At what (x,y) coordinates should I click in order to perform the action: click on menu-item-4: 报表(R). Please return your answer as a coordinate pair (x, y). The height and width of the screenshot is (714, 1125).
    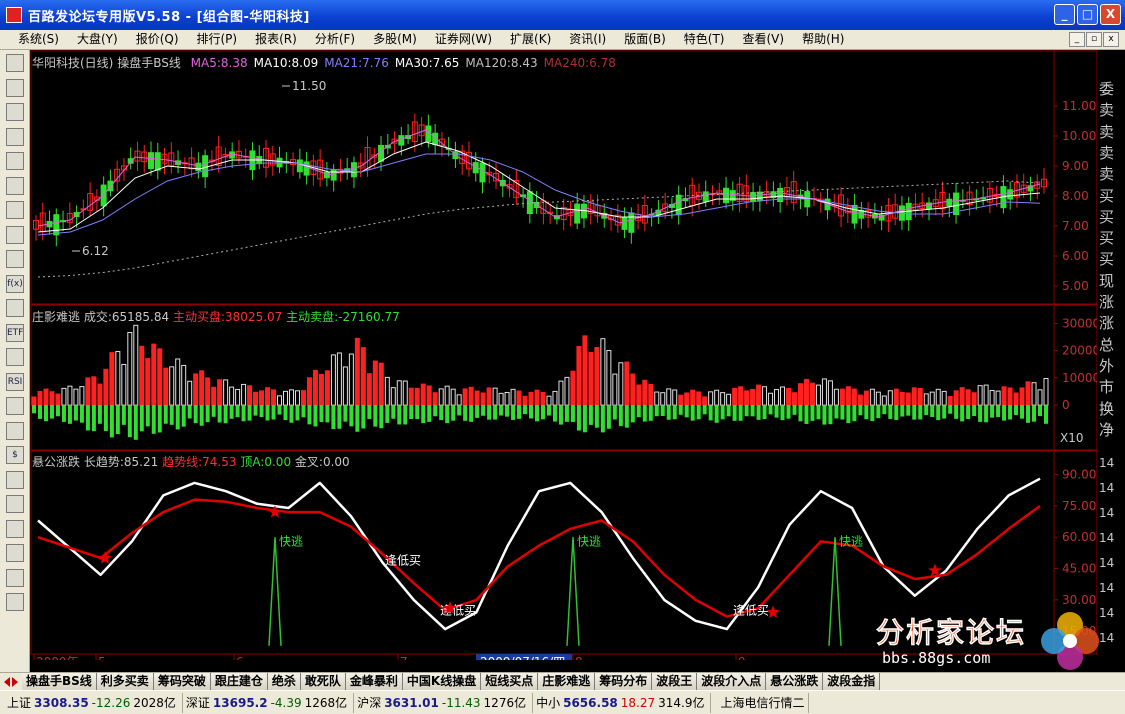
    Looking at the image, I should click on (276, 40).